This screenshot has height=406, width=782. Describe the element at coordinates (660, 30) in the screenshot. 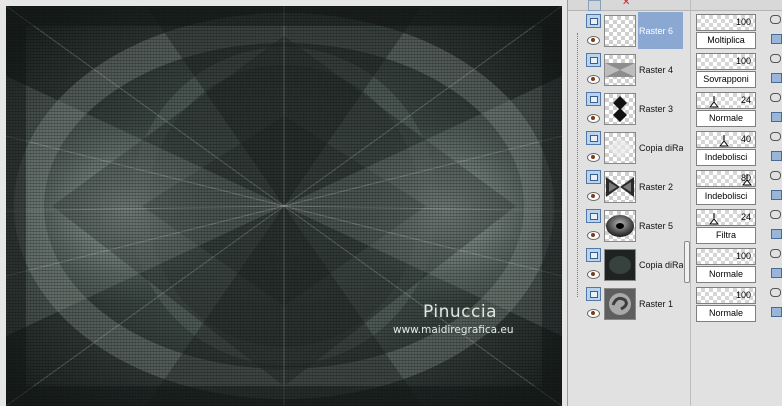

I see `layer-name: Raster 6` at that location.